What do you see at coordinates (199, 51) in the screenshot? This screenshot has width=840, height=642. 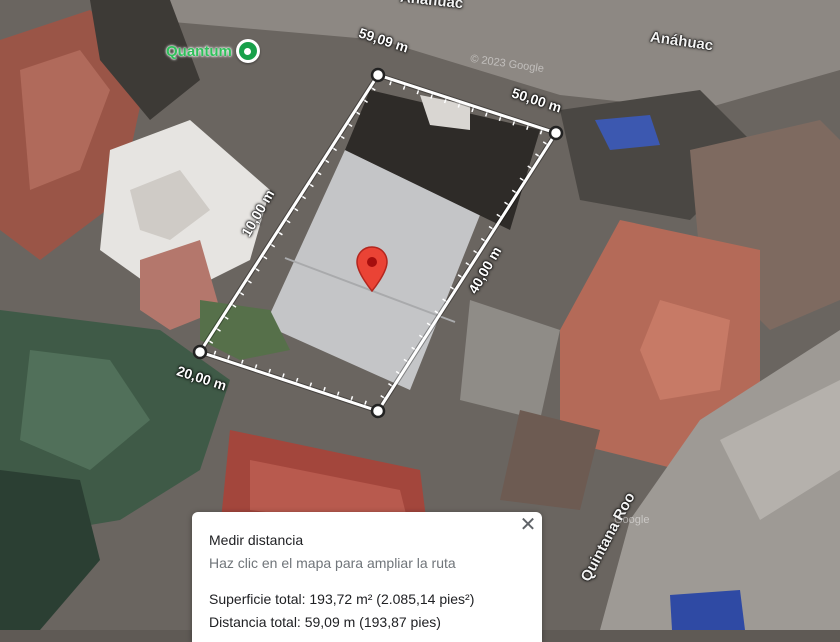 I see `poi-label: Quantum` at bounding box center [199, 51].